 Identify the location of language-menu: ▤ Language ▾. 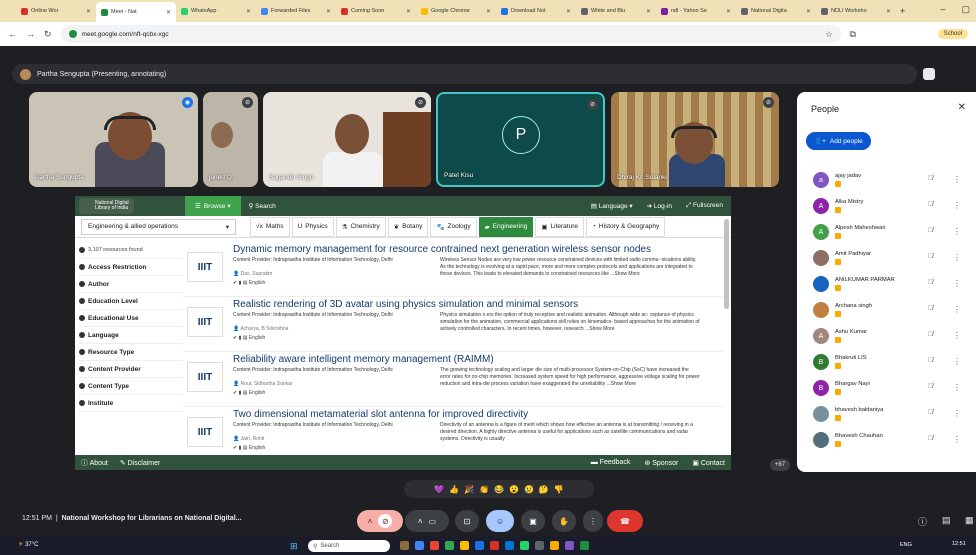
(612, 206).